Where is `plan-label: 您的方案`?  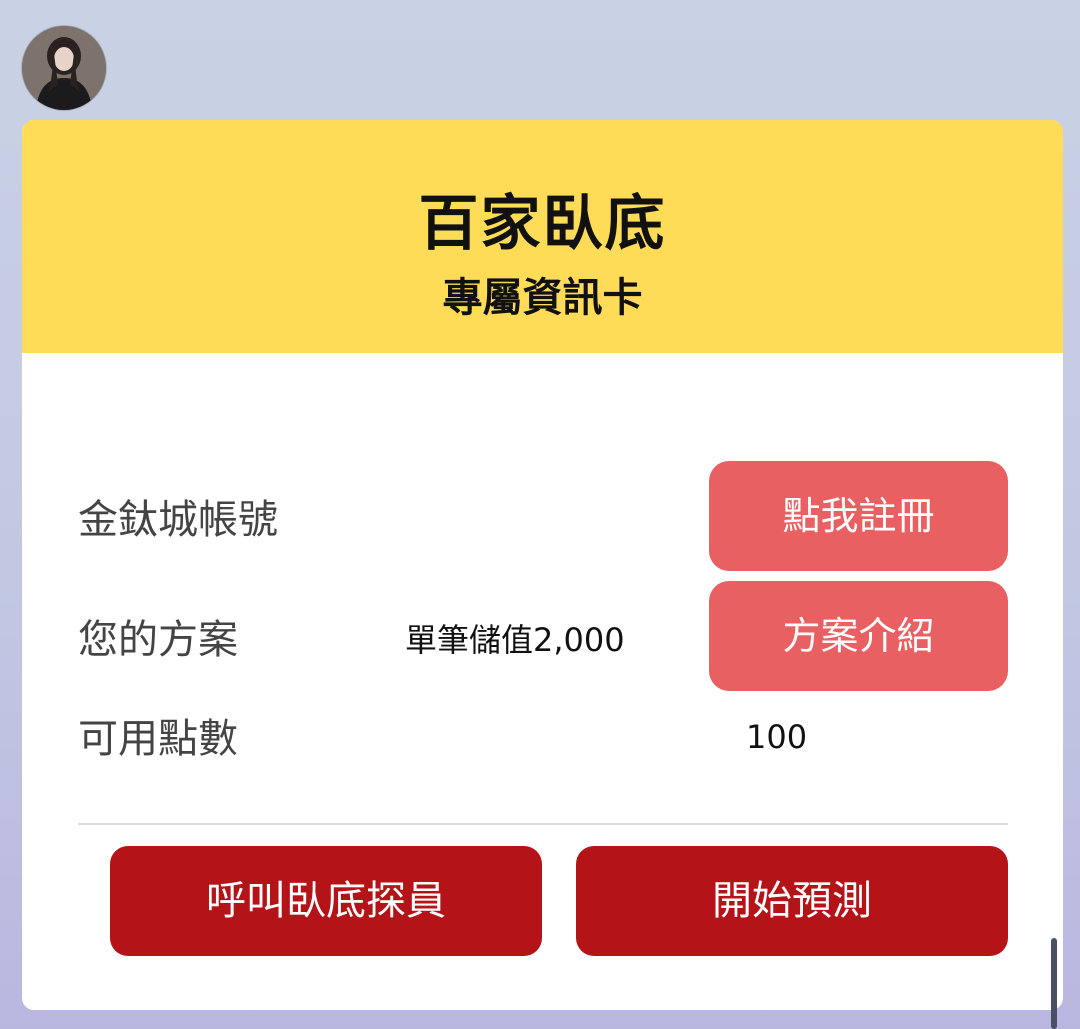
plan-label: 您的方案 is located at coordinates (158, 640).